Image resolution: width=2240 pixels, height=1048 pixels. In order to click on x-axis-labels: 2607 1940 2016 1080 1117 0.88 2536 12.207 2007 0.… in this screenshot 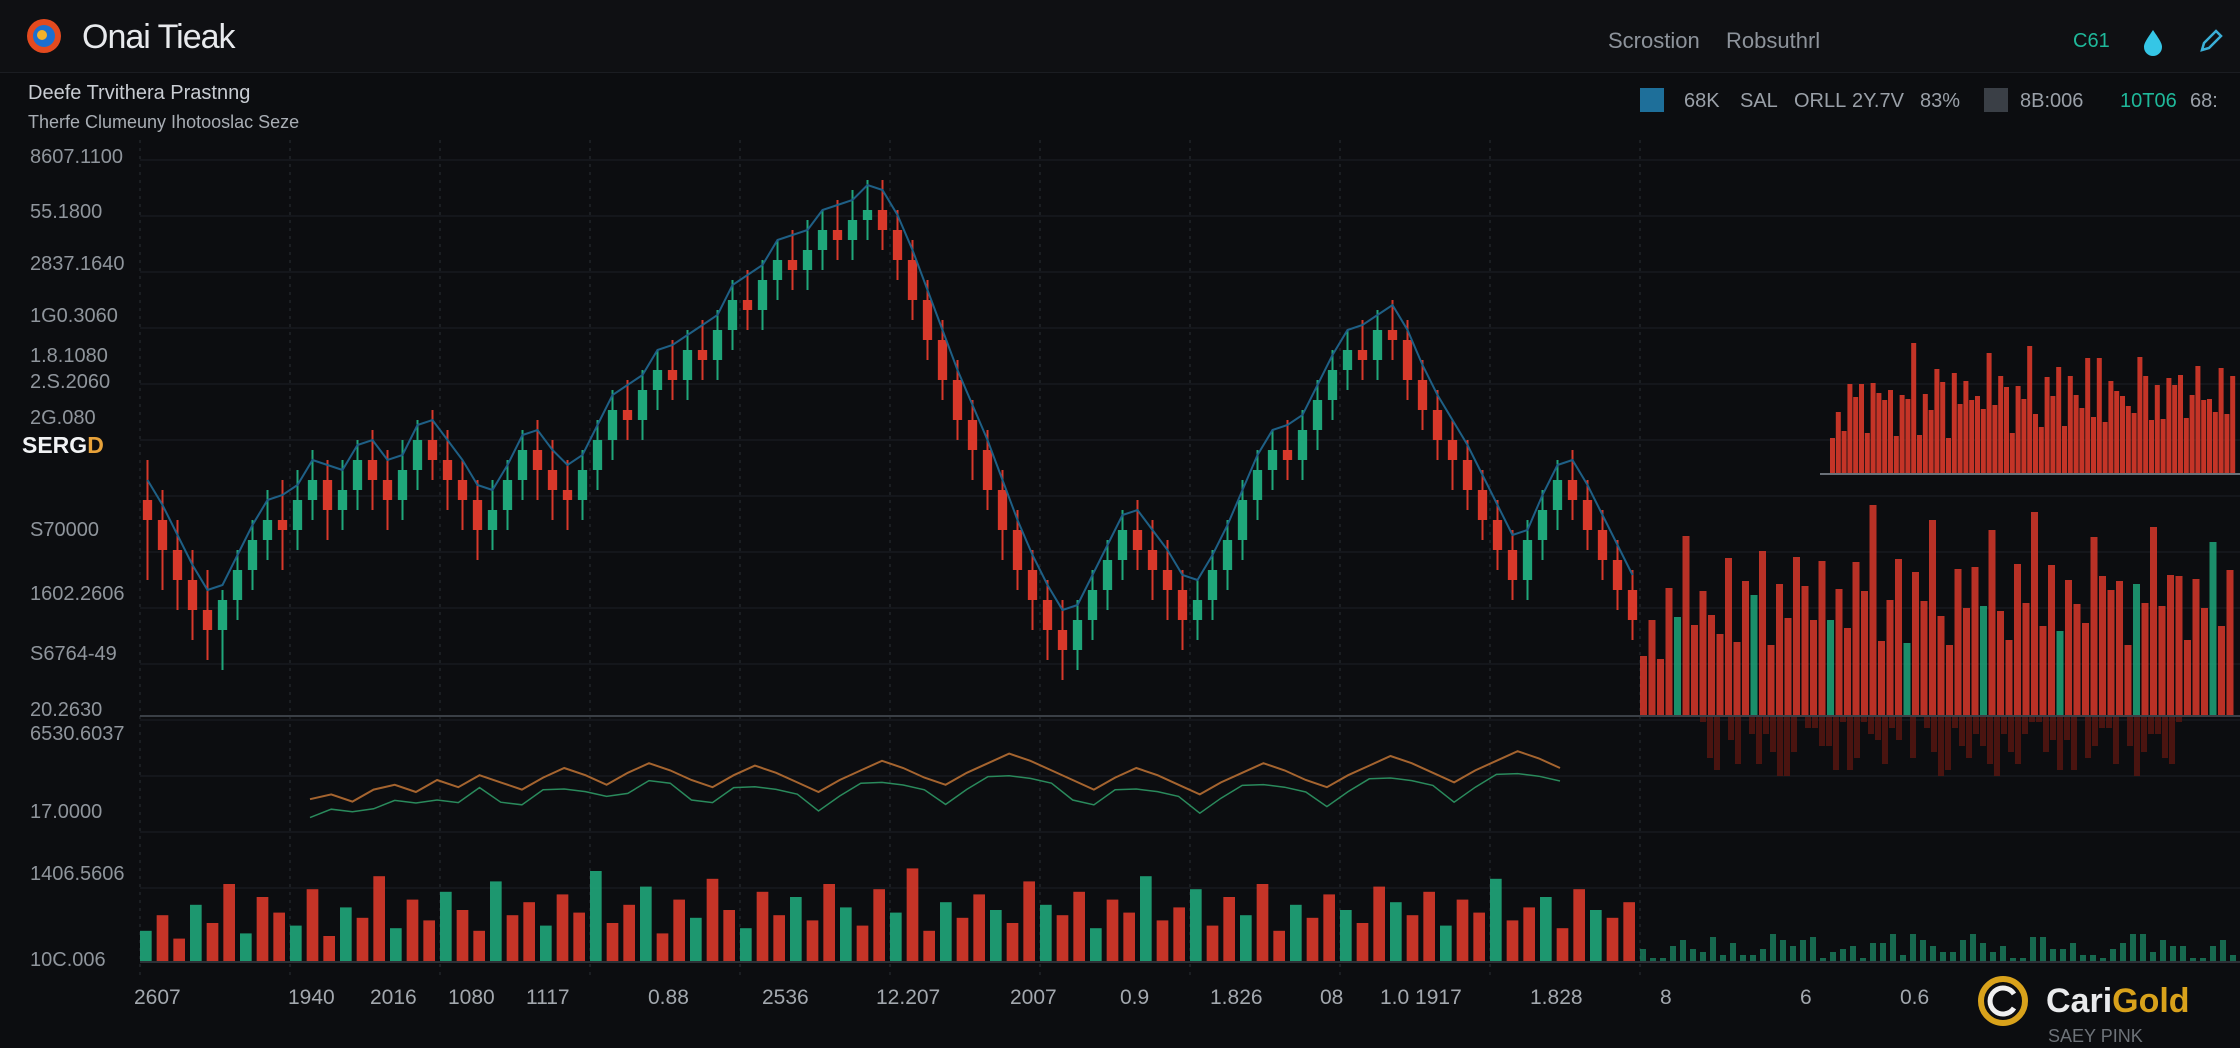, I will do `click(1031, 997)`.